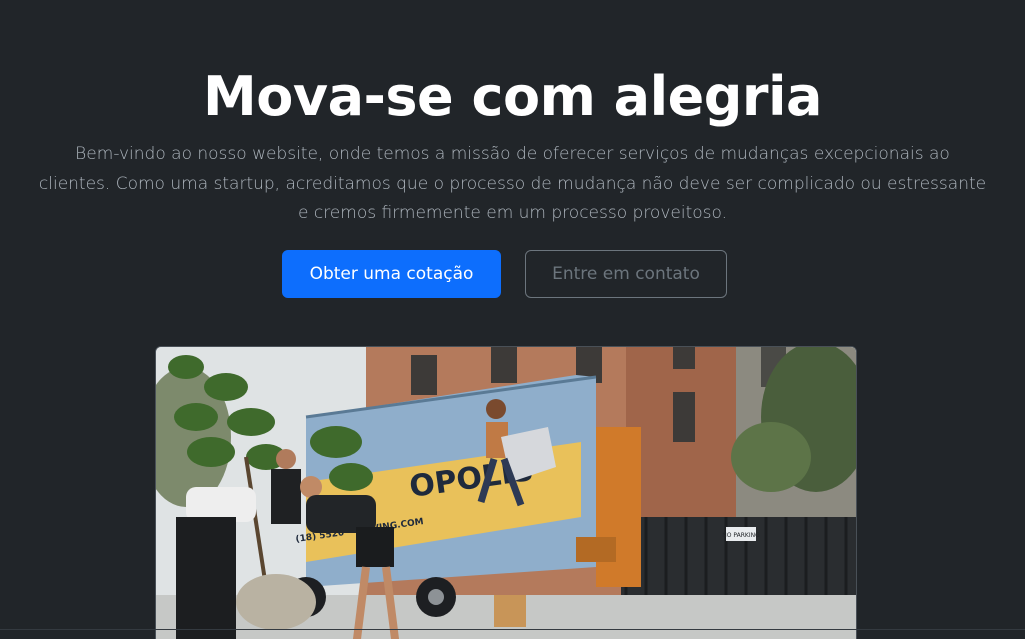  Describe the element at coordinates (741, 535) in the screenshot. I see `no-parking-sign: NO PARKING` at that location.